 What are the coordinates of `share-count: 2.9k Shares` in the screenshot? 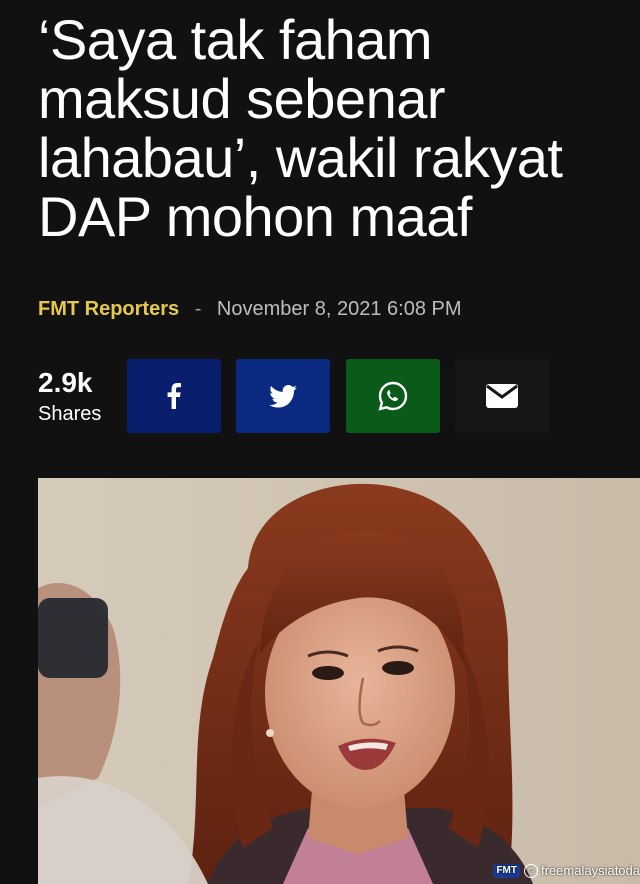 It's located at (78, 397).